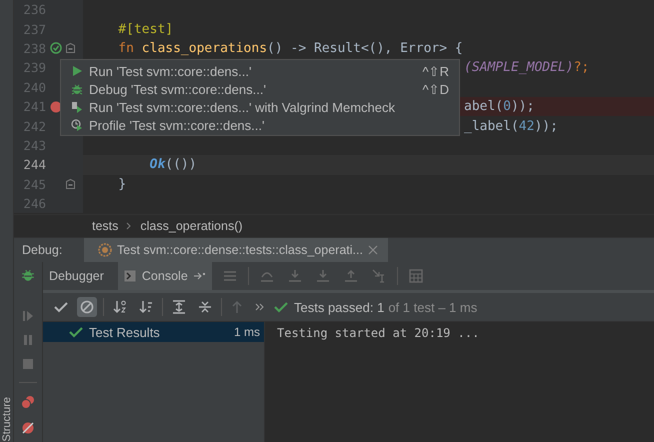  I want to click on panel-tab: Debugger, so click(76, 276).